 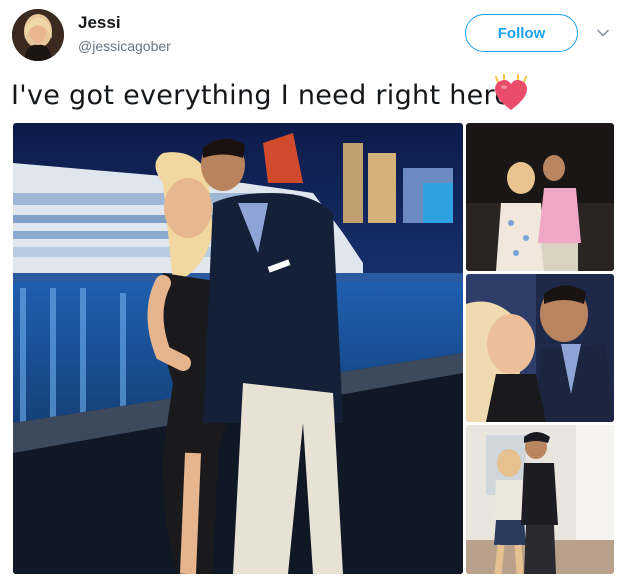 What do you see at coordinates (521, 33) in the screenshot?
I see `follow-button: Follow` at bounding box center [521, 33].